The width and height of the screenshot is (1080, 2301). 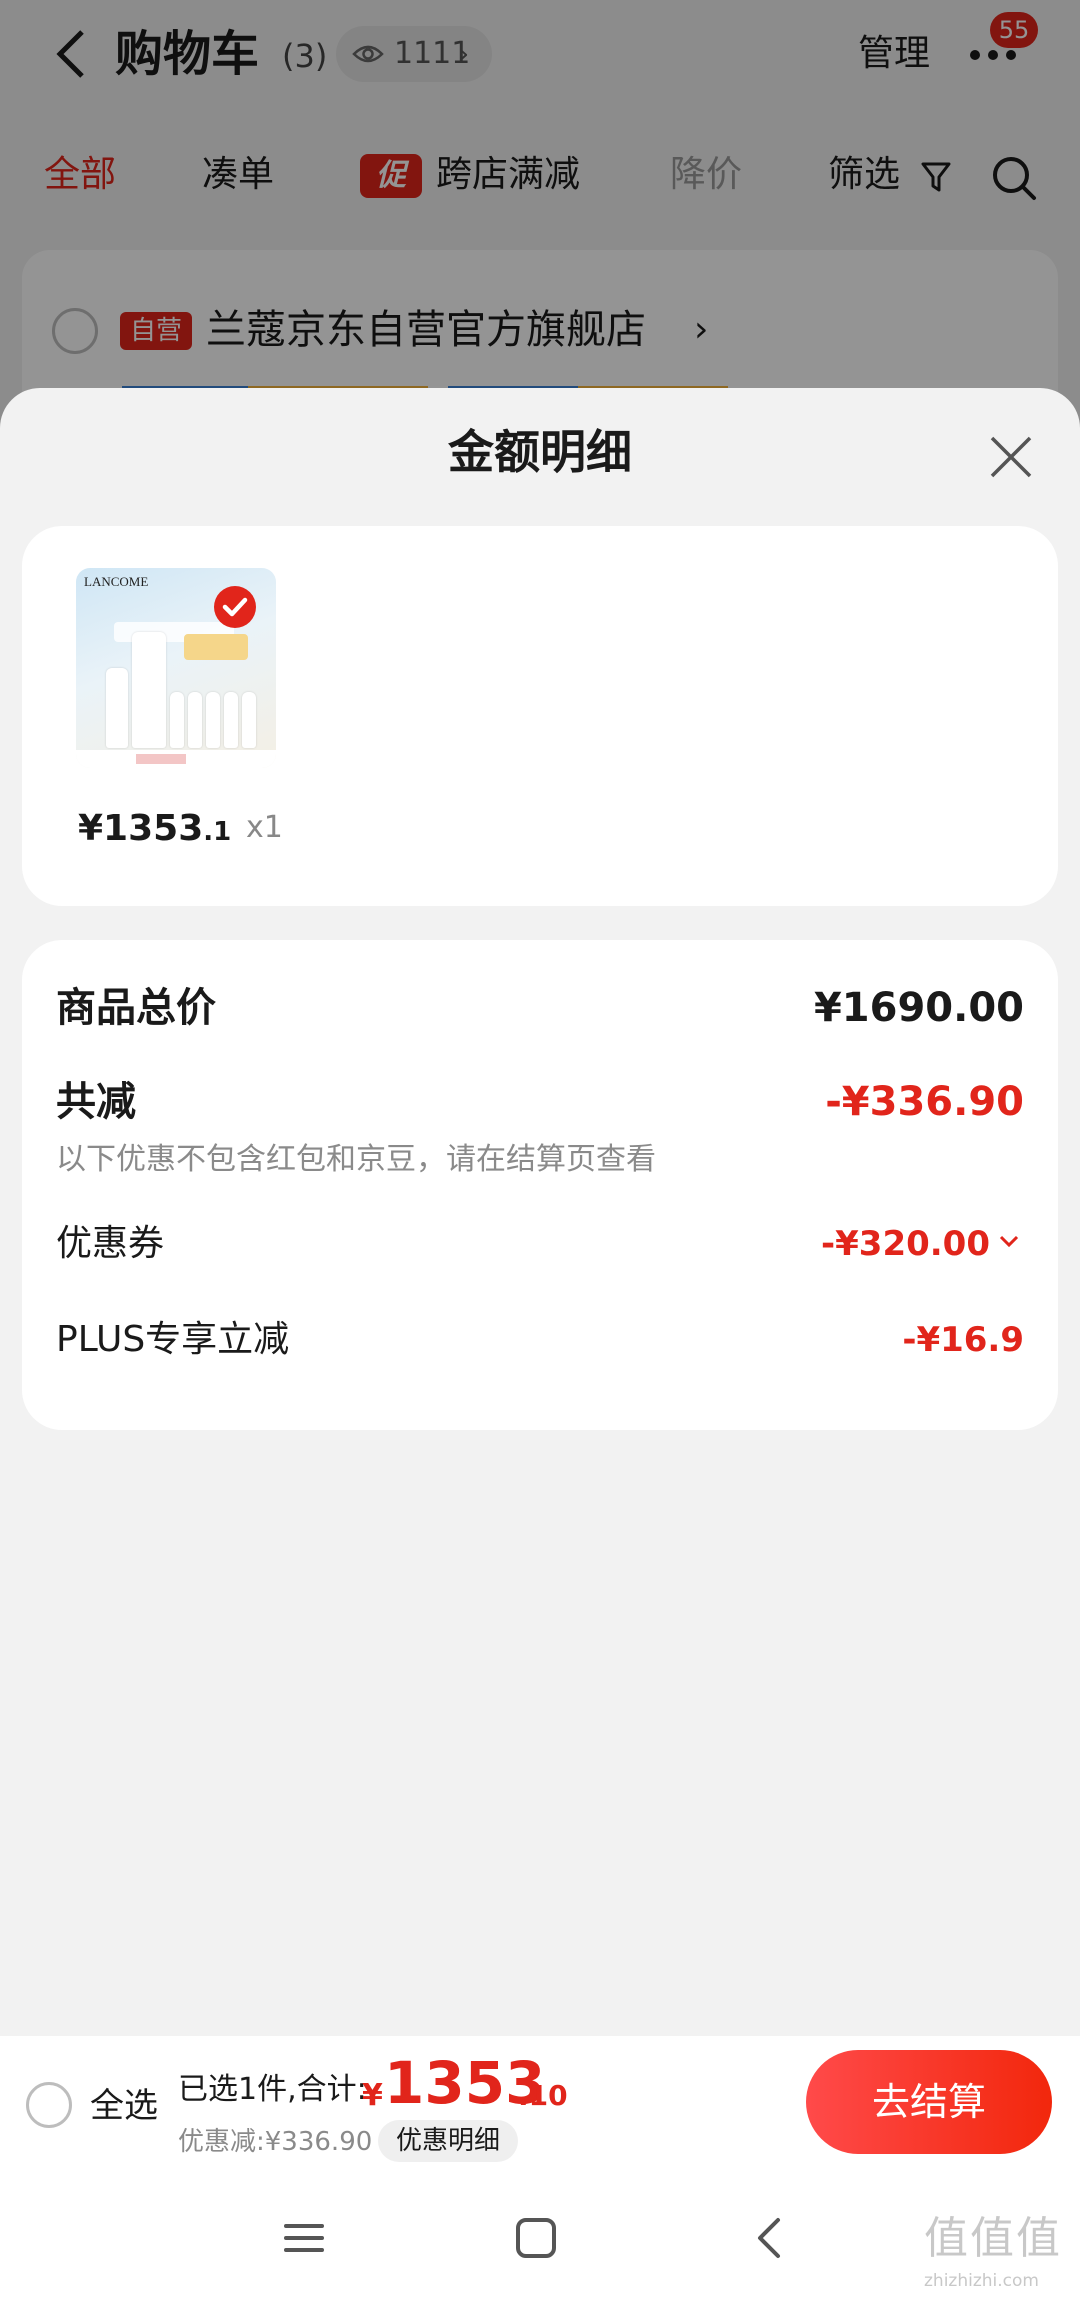 What do you see at coordinates (372, 2095) in the screenshot?
I see `currency-symbol: ¥` at bounding box center [372, 2095].